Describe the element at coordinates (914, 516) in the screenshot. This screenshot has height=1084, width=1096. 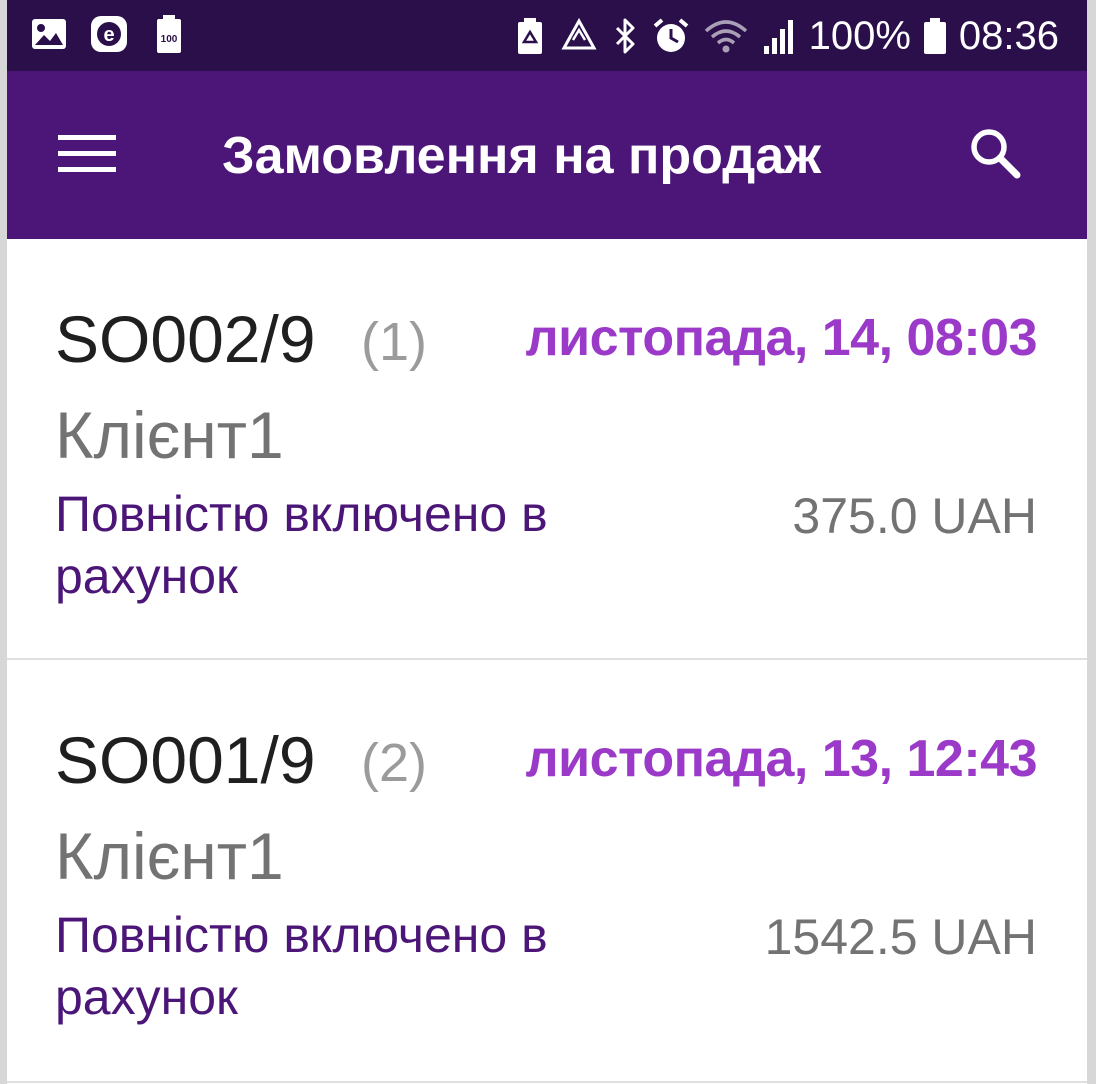
I see `order-amount: 375.0 UAH` at that location.